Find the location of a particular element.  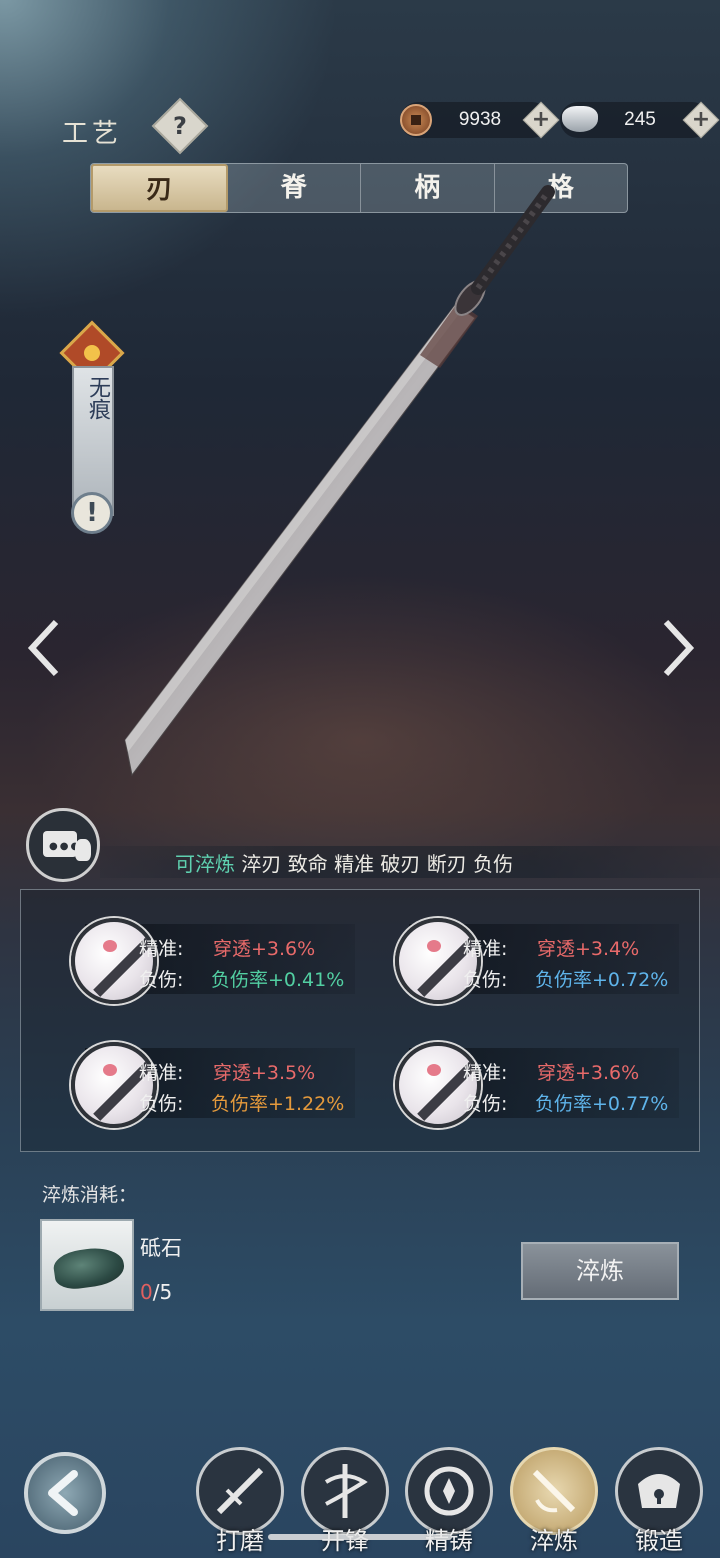

item-have: 0 is located at coordinates (146, 1292).